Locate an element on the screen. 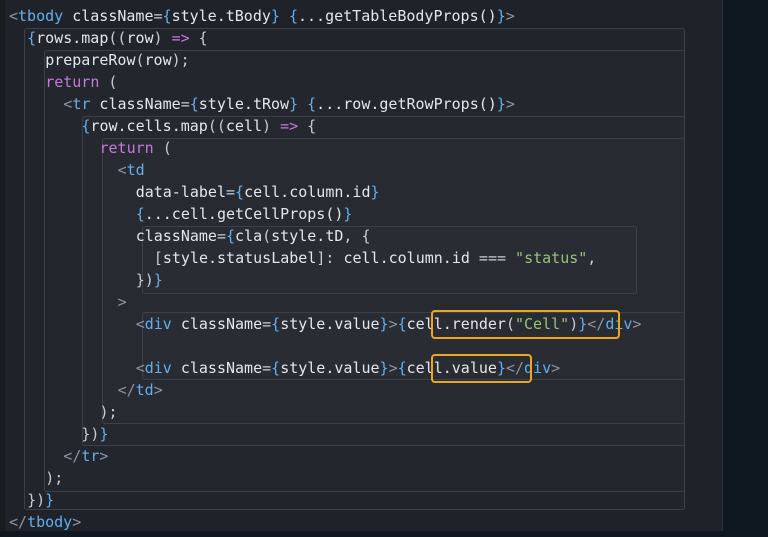 The height and width of the screenshot is (537, 768). code-line: > is located at coordinates (122, 302).